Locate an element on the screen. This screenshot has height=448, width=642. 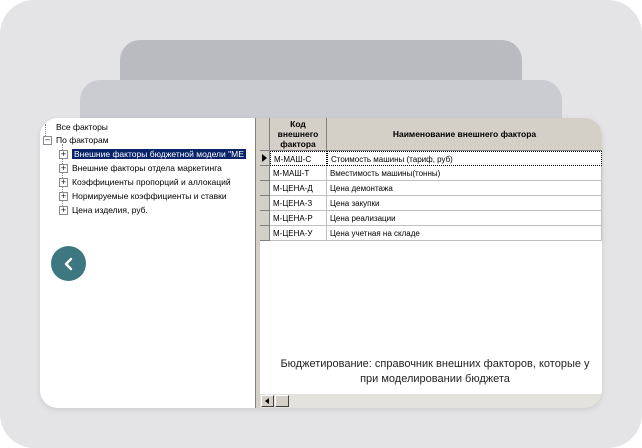
table-row: М-ЦЕНА-У Цена учетная на складе is located at coordinates (431, 233).